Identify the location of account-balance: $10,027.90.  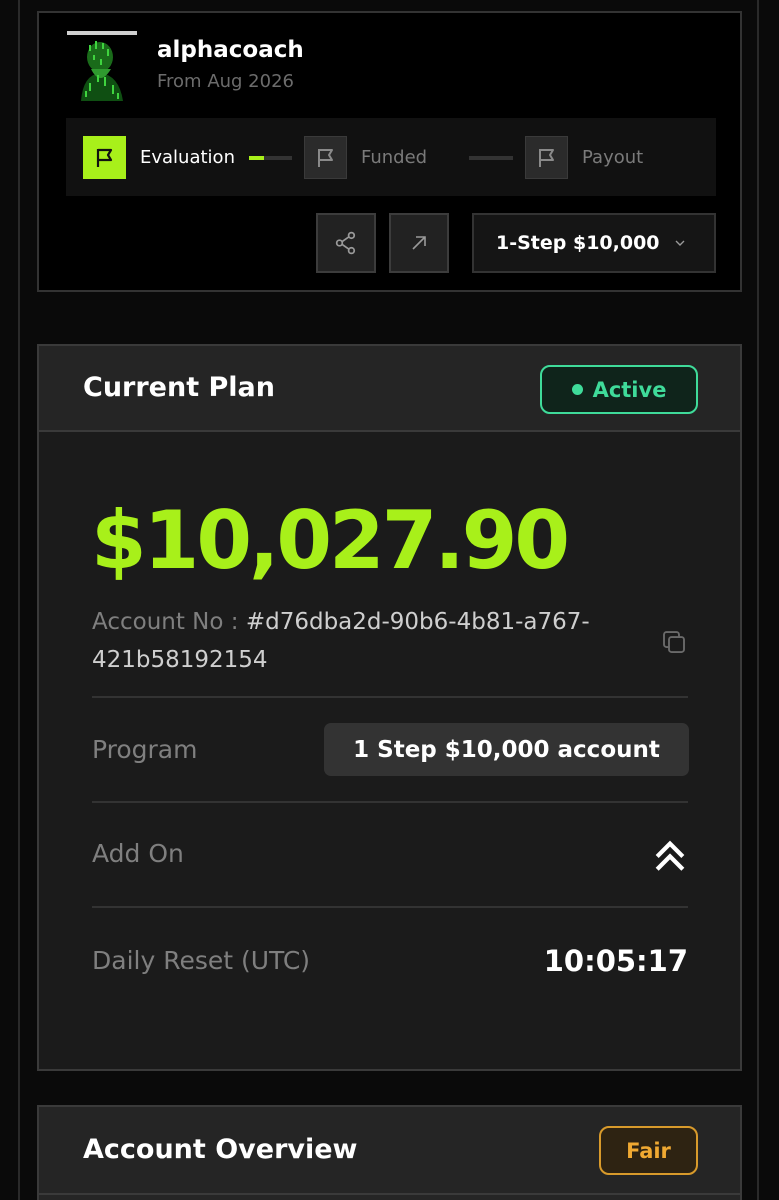
(330, 540).